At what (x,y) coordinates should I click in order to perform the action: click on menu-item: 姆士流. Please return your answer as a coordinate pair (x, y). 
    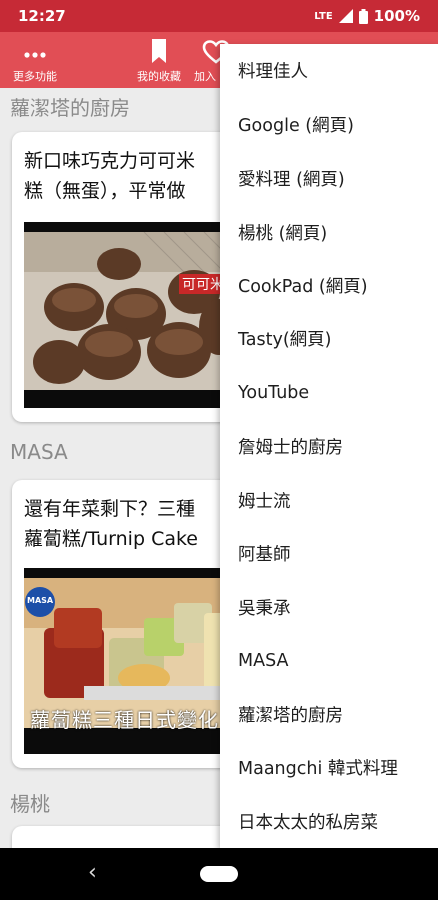
    Looking at the image, I should click on (329, 501).